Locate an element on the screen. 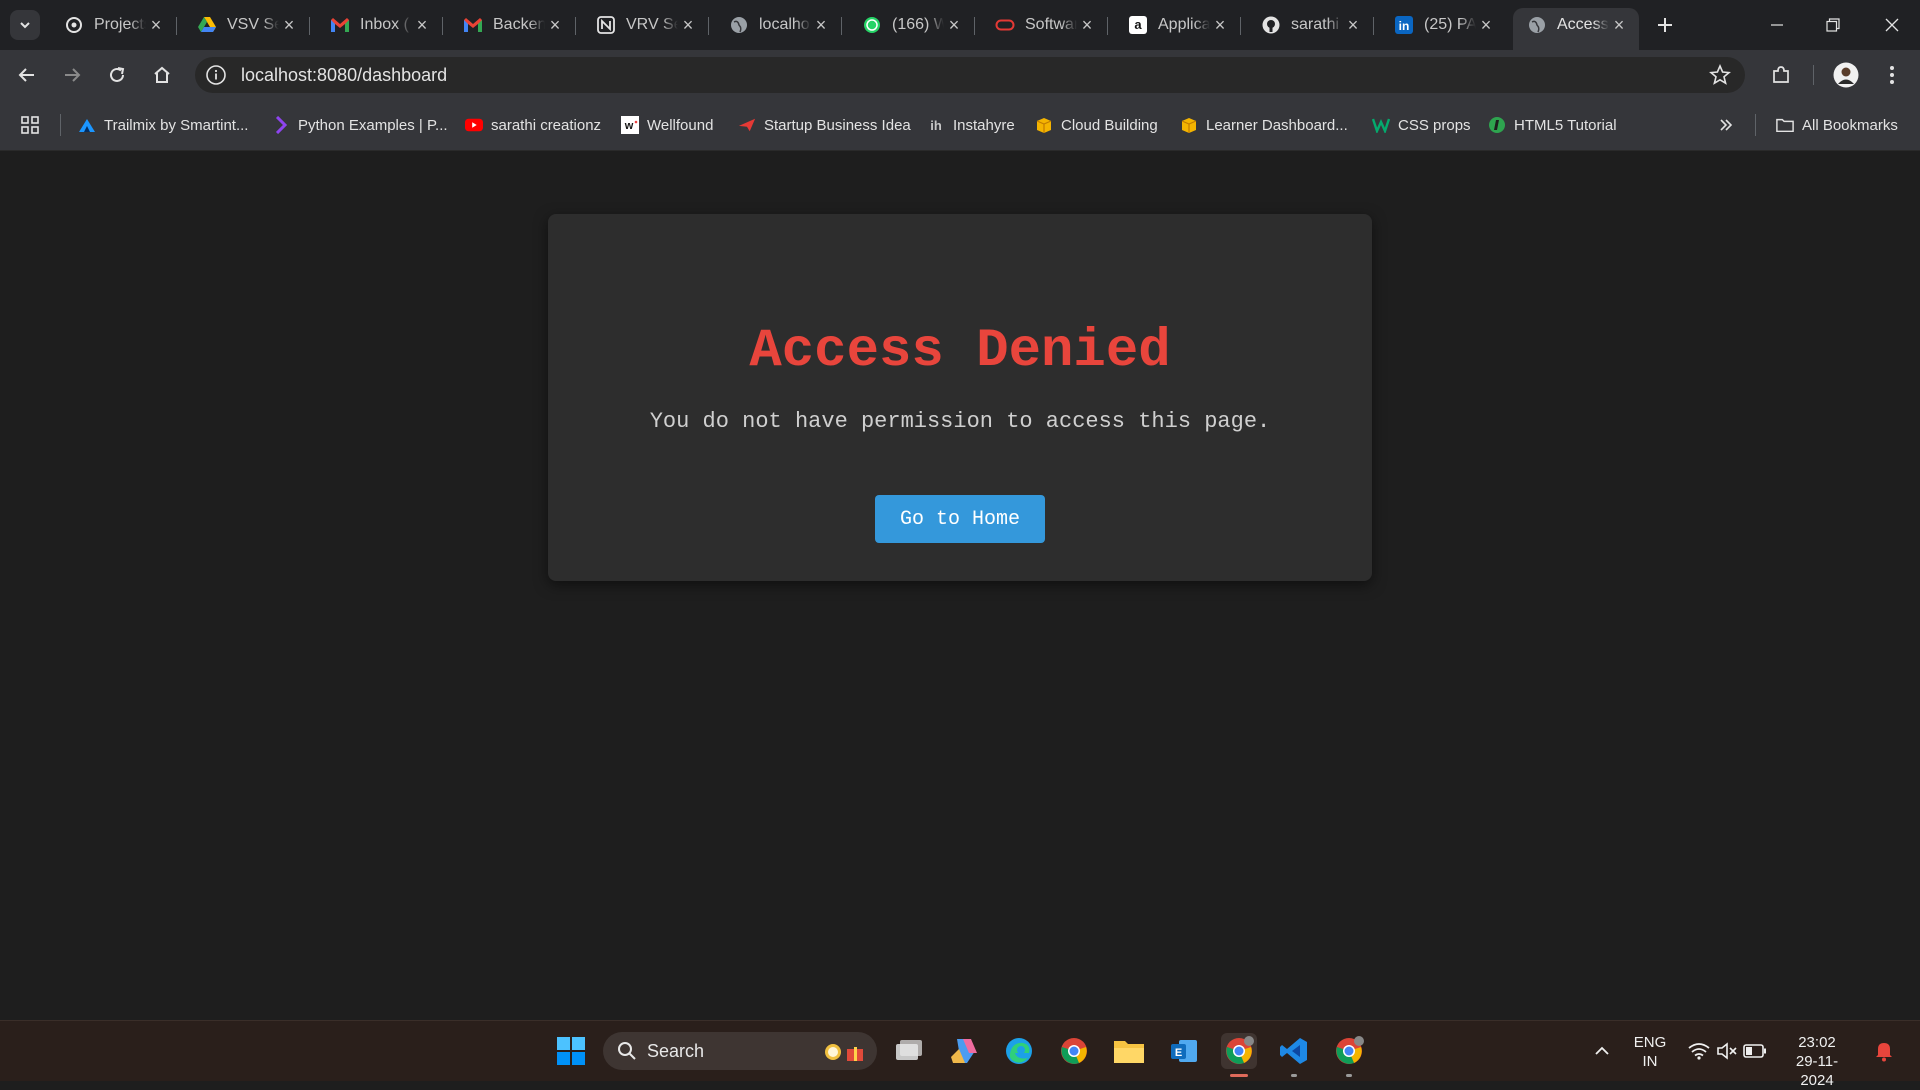  home-button is located at coordinates (162, 75).